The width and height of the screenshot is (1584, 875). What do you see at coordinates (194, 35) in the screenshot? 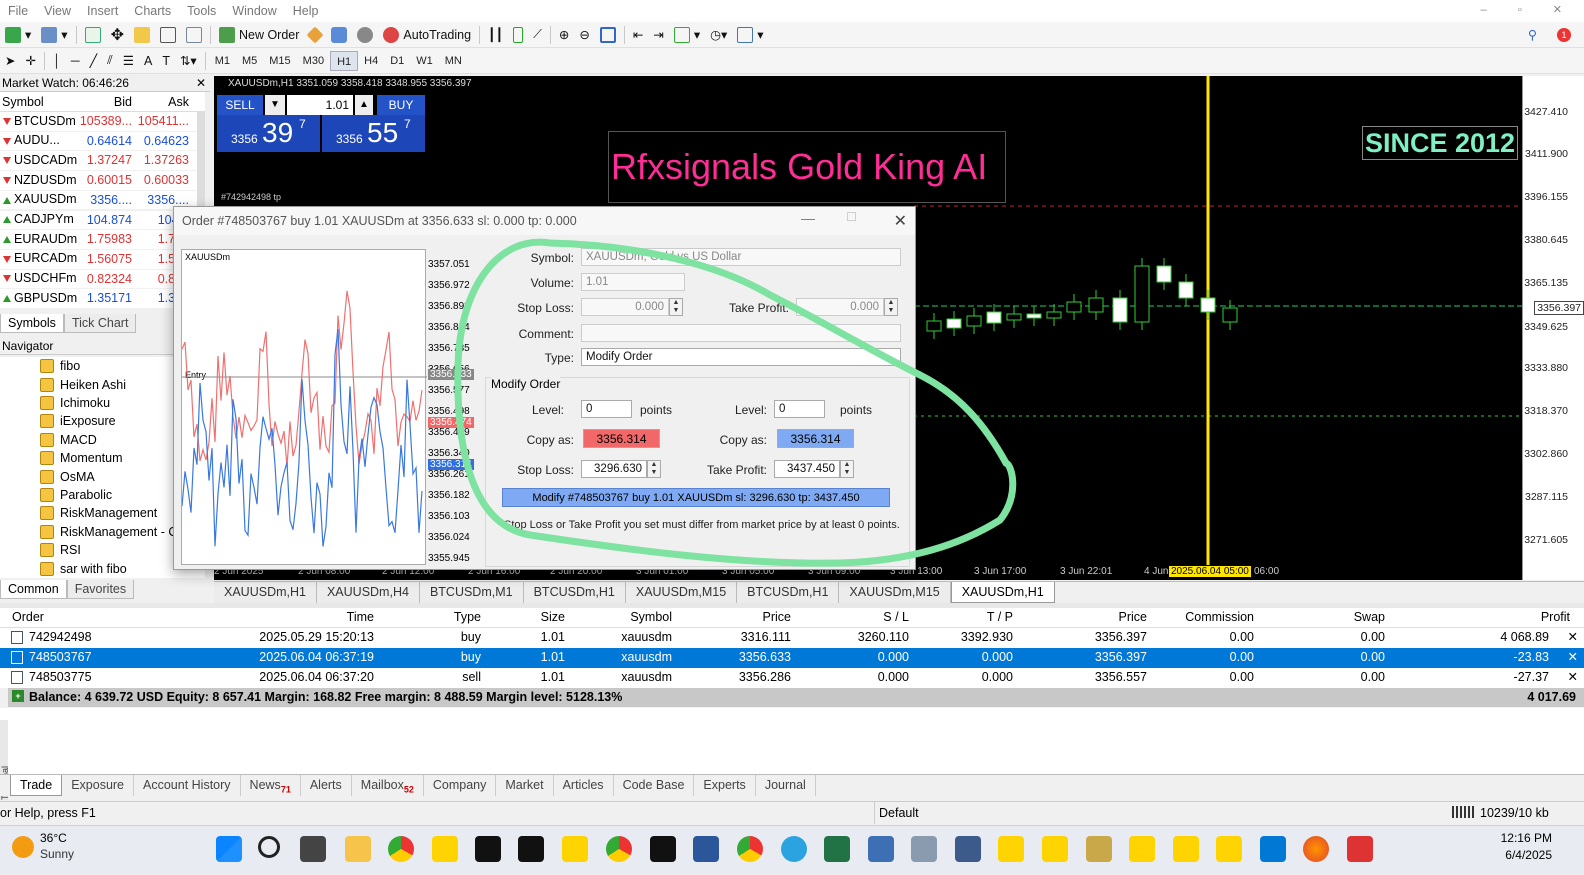
I see `tester-icon` at bounding box center [194, 35].